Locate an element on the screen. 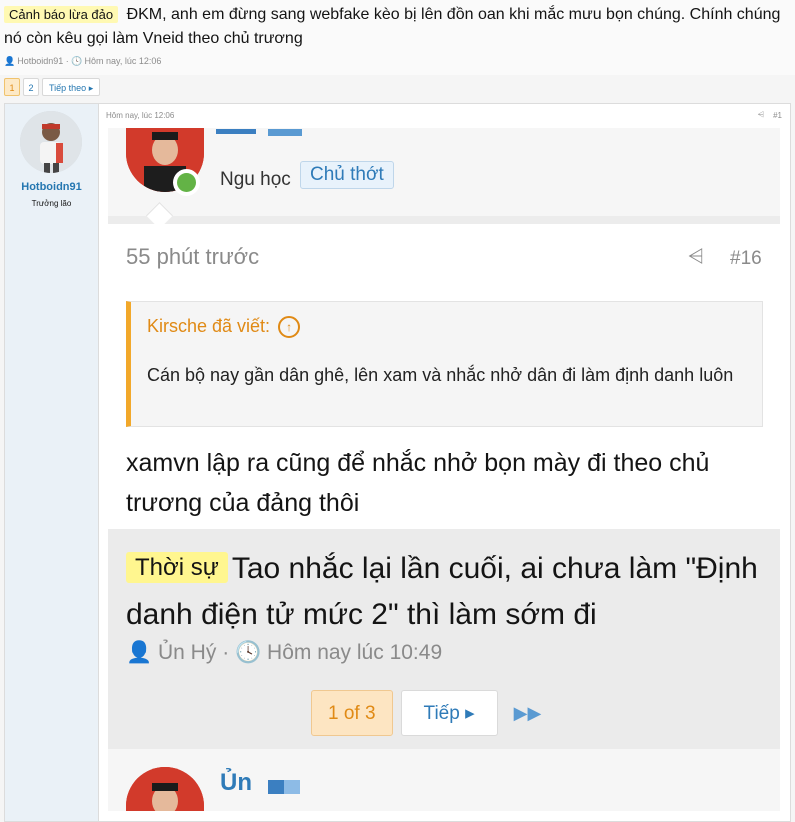 This screenshot has width=795, height=822. screenshot-top-post: Ngu học Chủ thớt is located at coordinates (444, 172).